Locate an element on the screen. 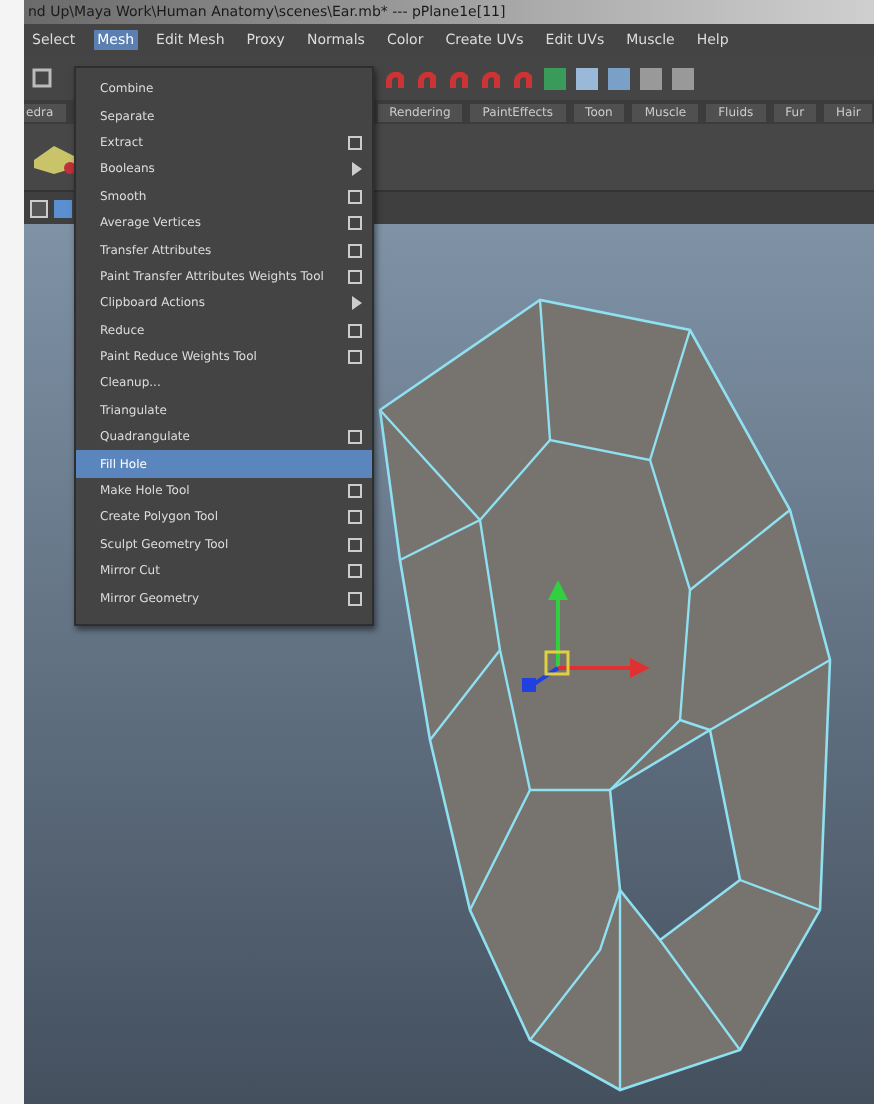 This screenshot has height=1104, width=874. move-manipulator-icon is located at coordinates (586, 636).